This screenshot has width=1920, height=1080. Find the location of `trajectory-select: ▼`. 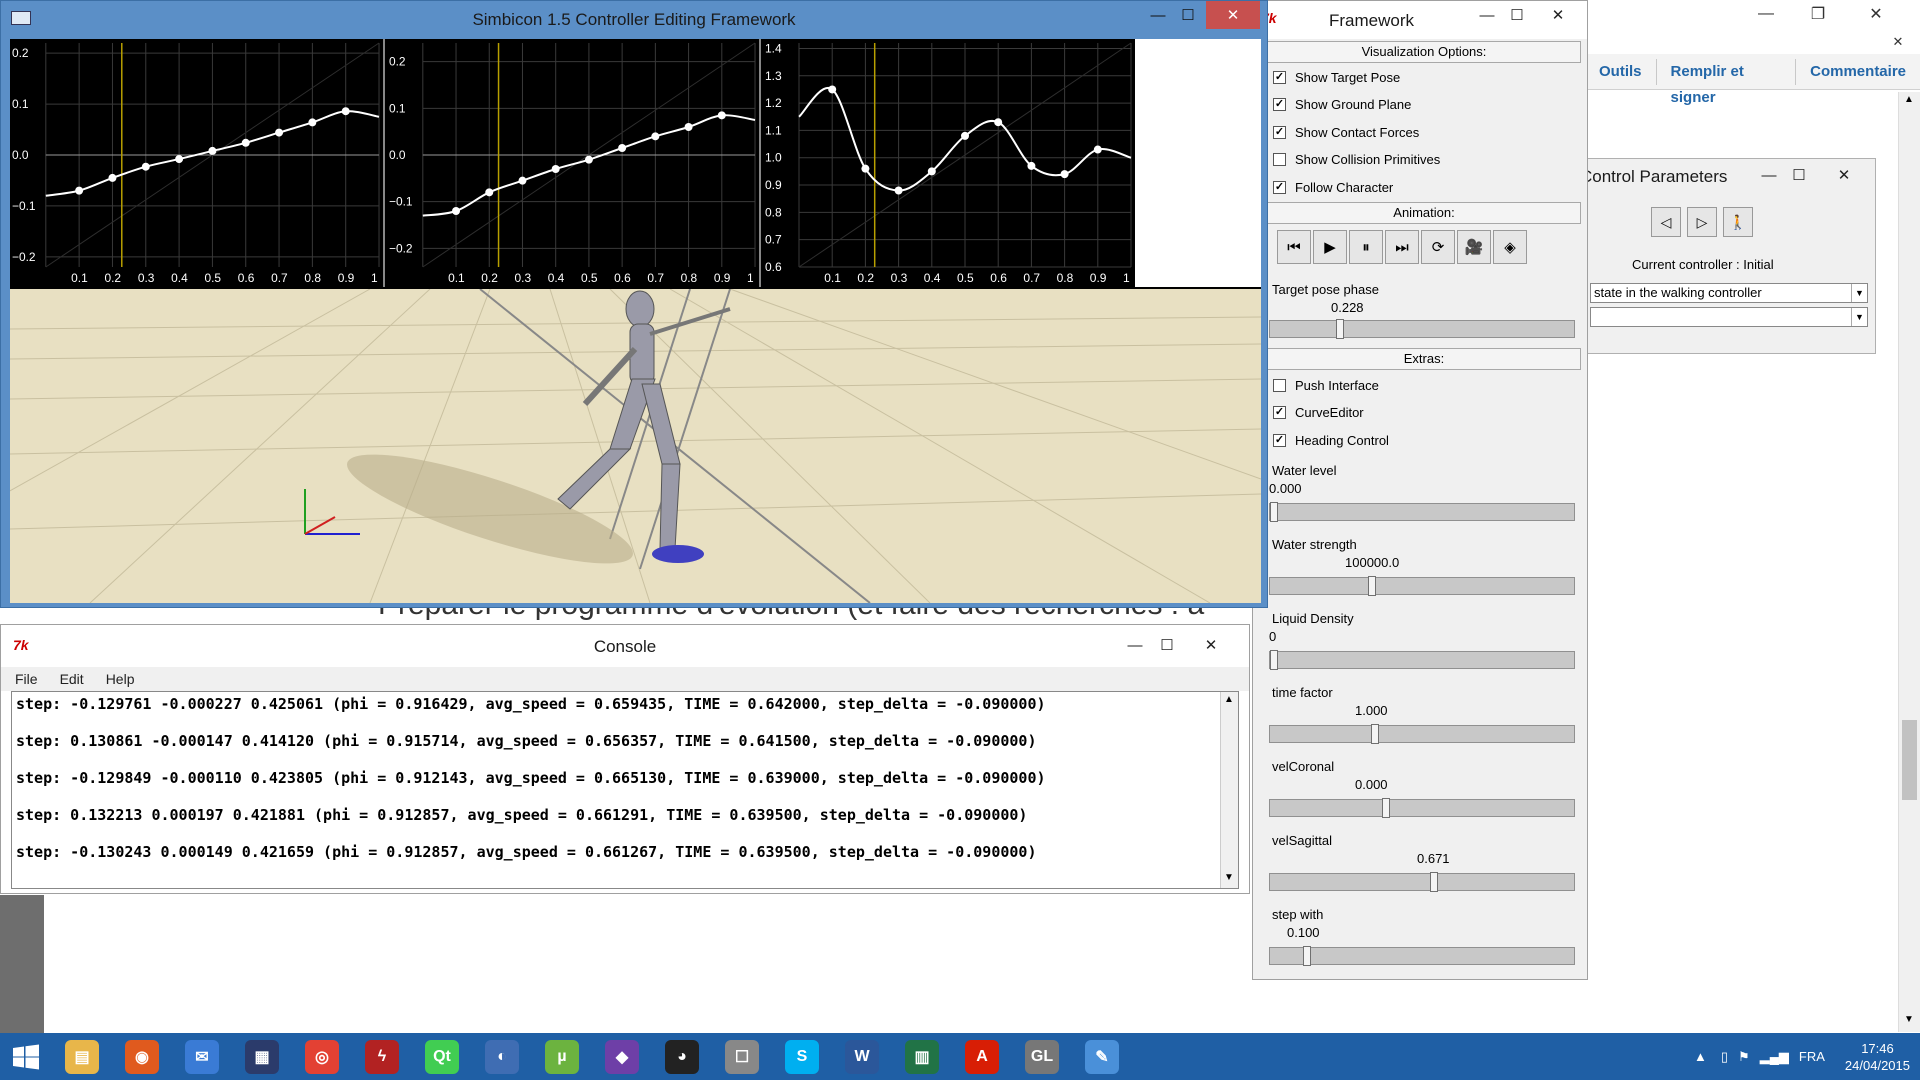

trajectory-select: ▼ is located at coordinates (1729, 317).